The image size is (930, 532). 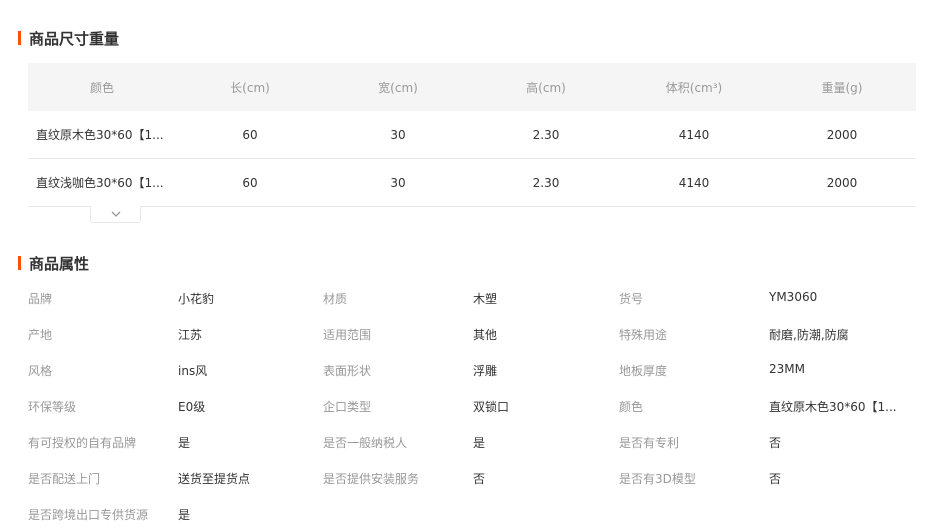 I want to click on expand-table-button, so click(x=115, y=214).